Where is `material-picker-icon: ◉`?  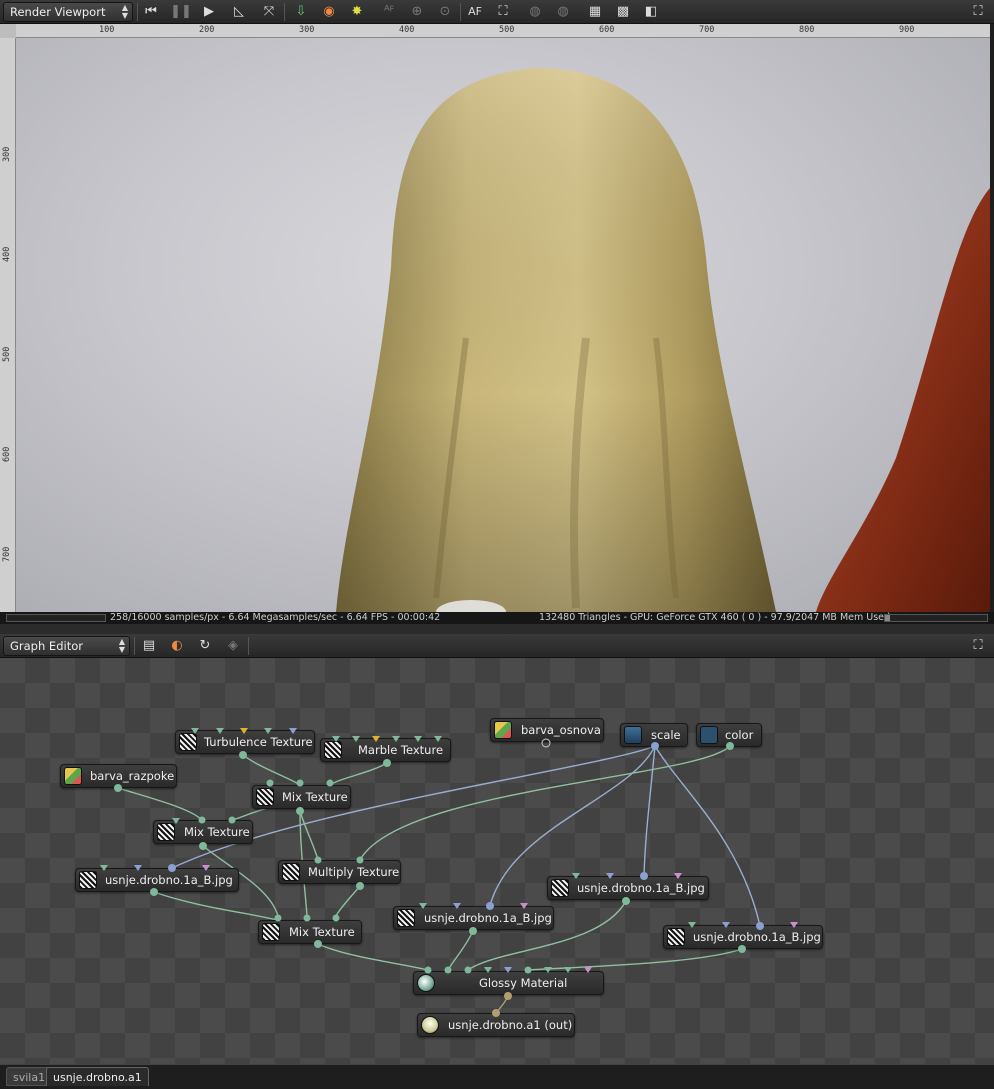
material-picker-icon: ◉ is located at coordinates (329, 12).